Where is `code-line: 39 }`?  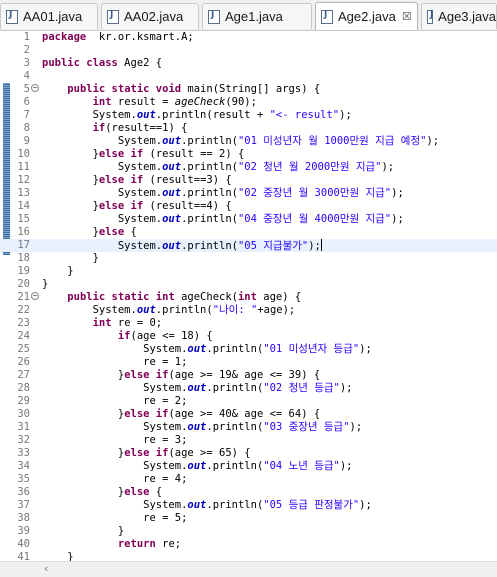 code-line: 39 } is located at coordinates (248, 531).